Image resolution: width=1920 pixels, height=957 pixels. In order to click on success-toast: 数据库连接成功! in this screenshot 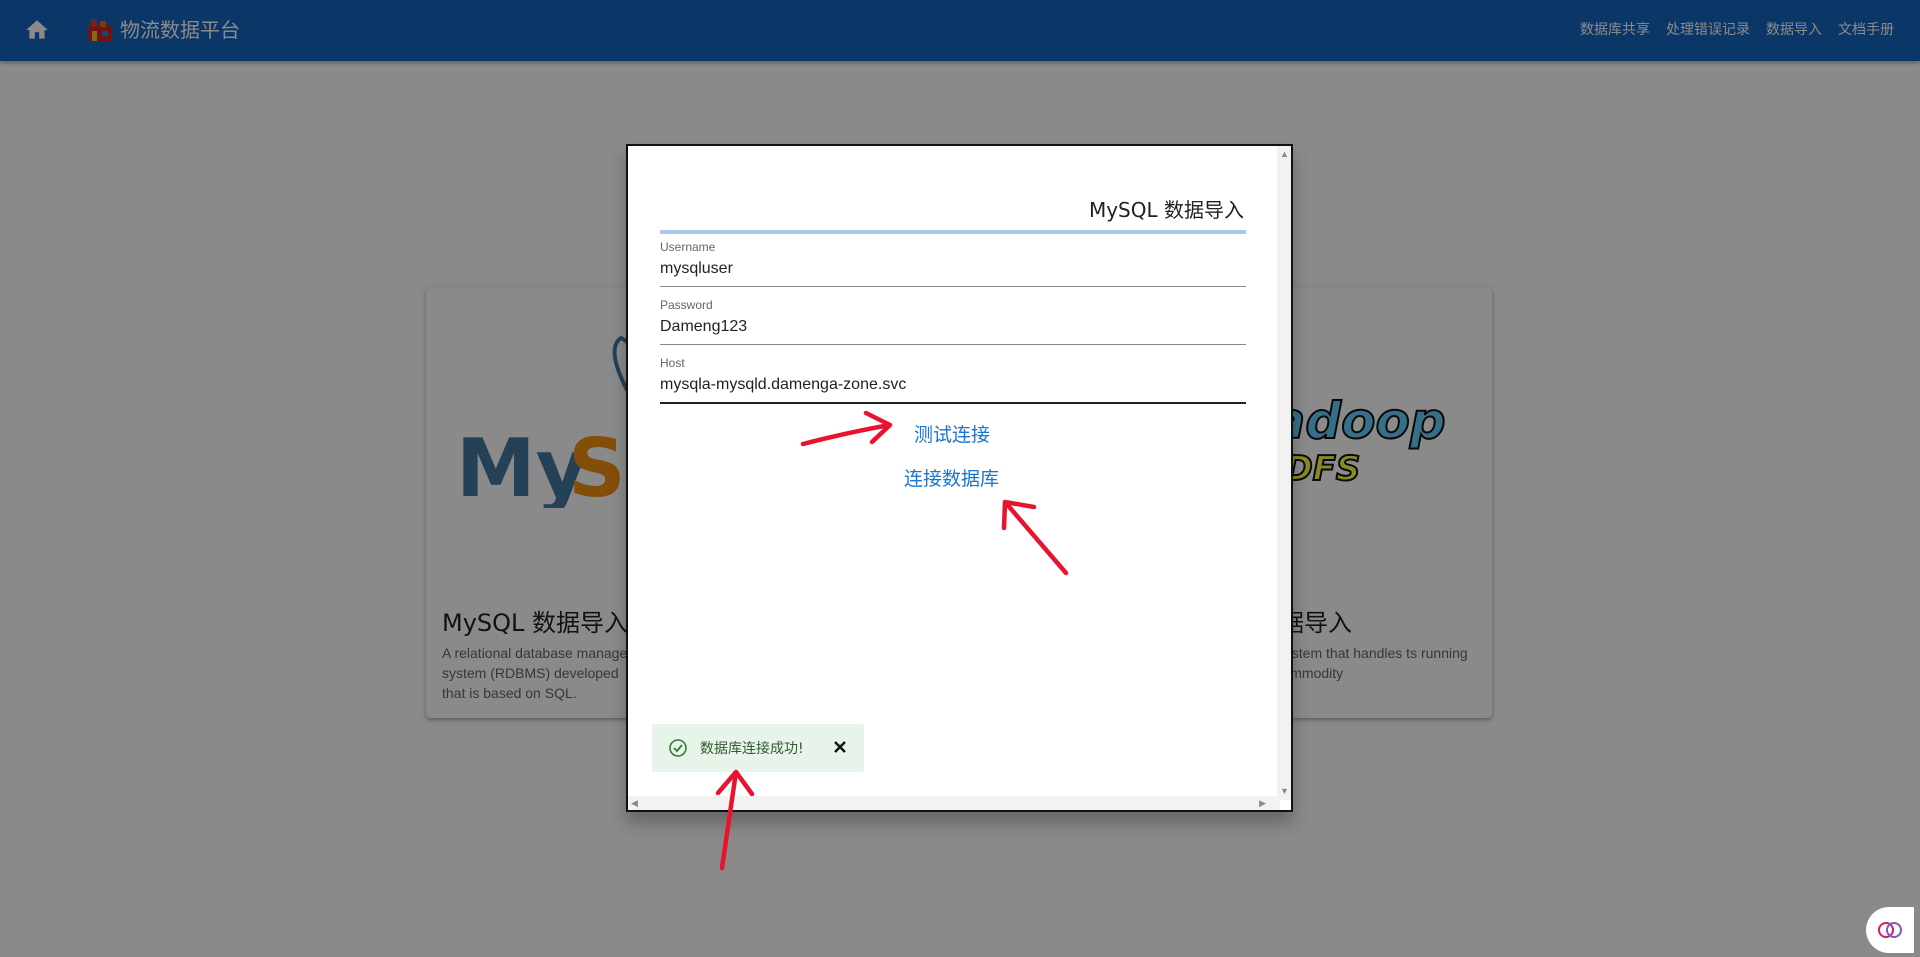, I will do `click(758, 748)`.